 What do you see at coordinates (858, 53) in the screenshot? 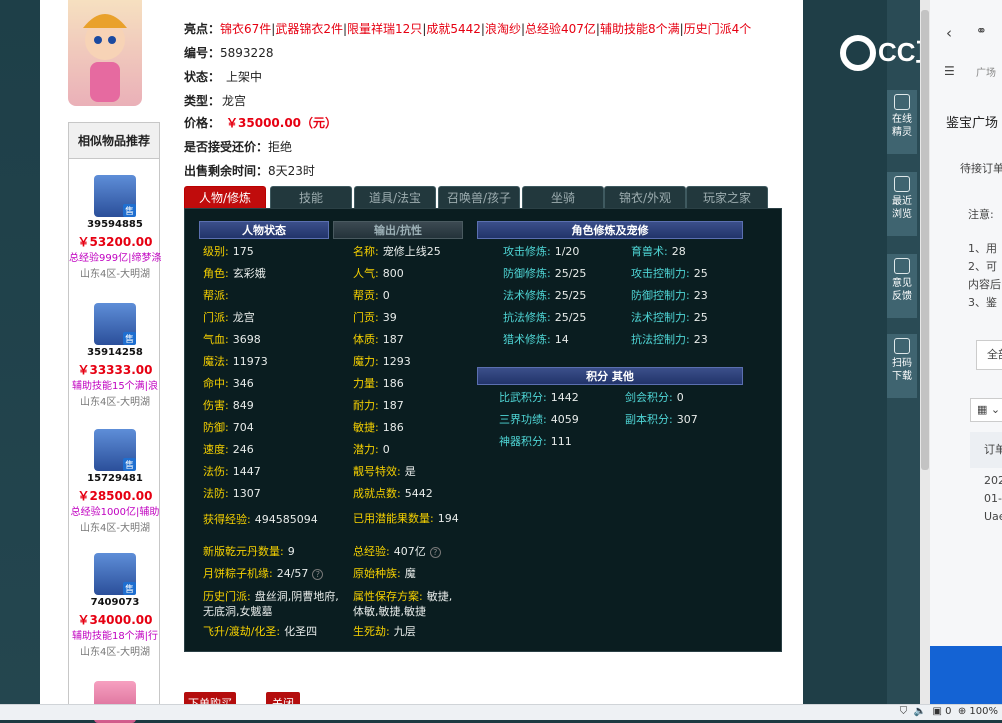
I see `logo-icon` at bounding box center [858, 53].